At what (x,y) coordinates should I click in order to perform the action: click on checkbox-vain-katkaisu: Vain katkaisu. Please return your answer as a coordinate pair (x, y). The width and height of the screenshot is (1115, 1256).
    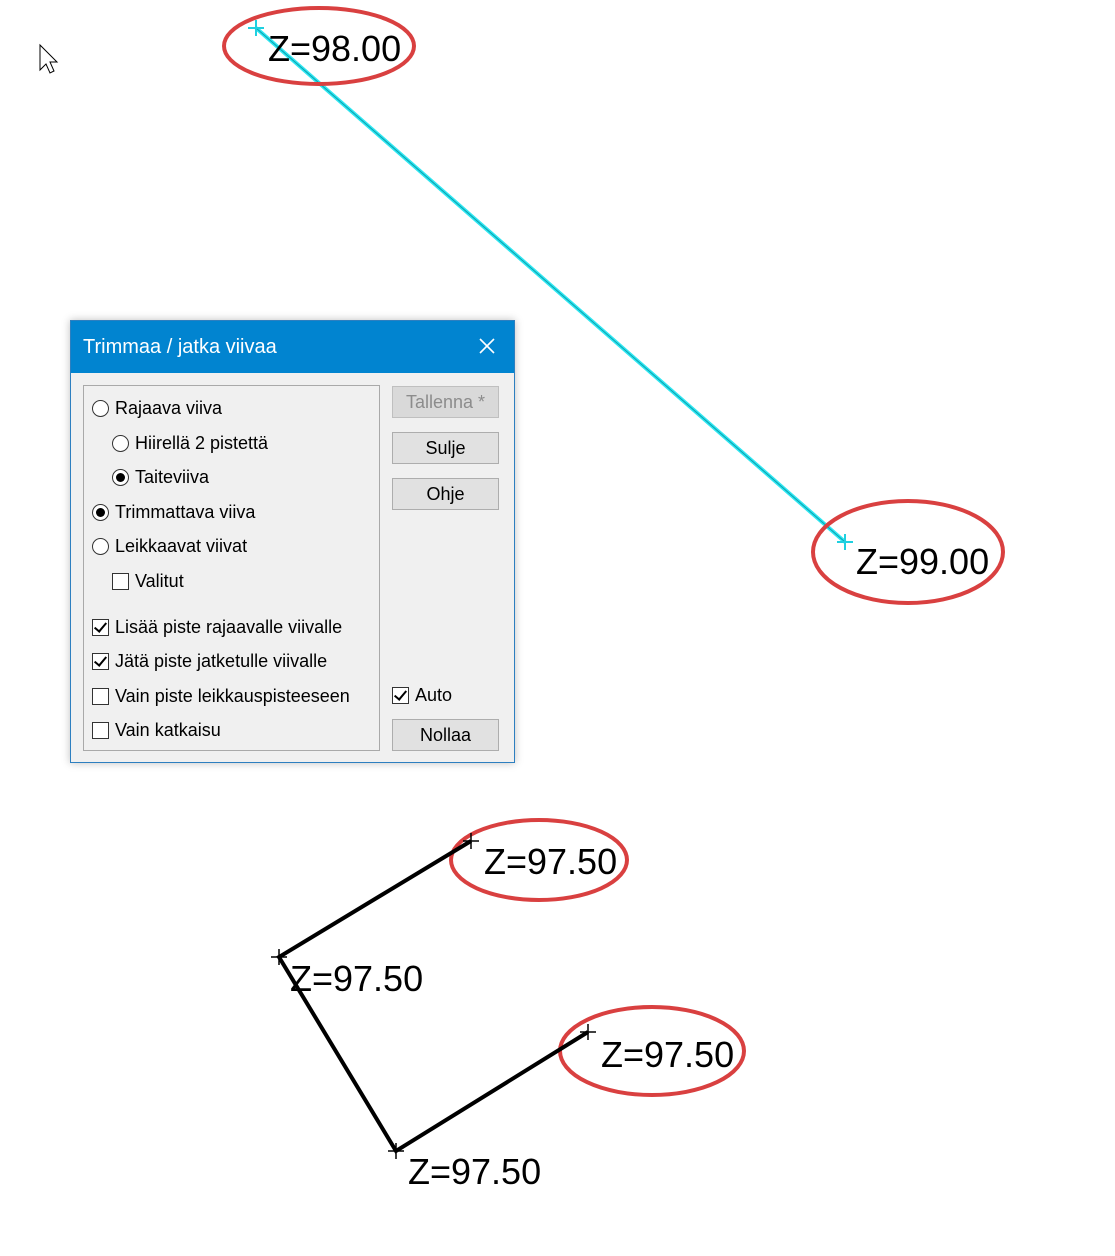
    Looking at the image, I should click on (156, 730).